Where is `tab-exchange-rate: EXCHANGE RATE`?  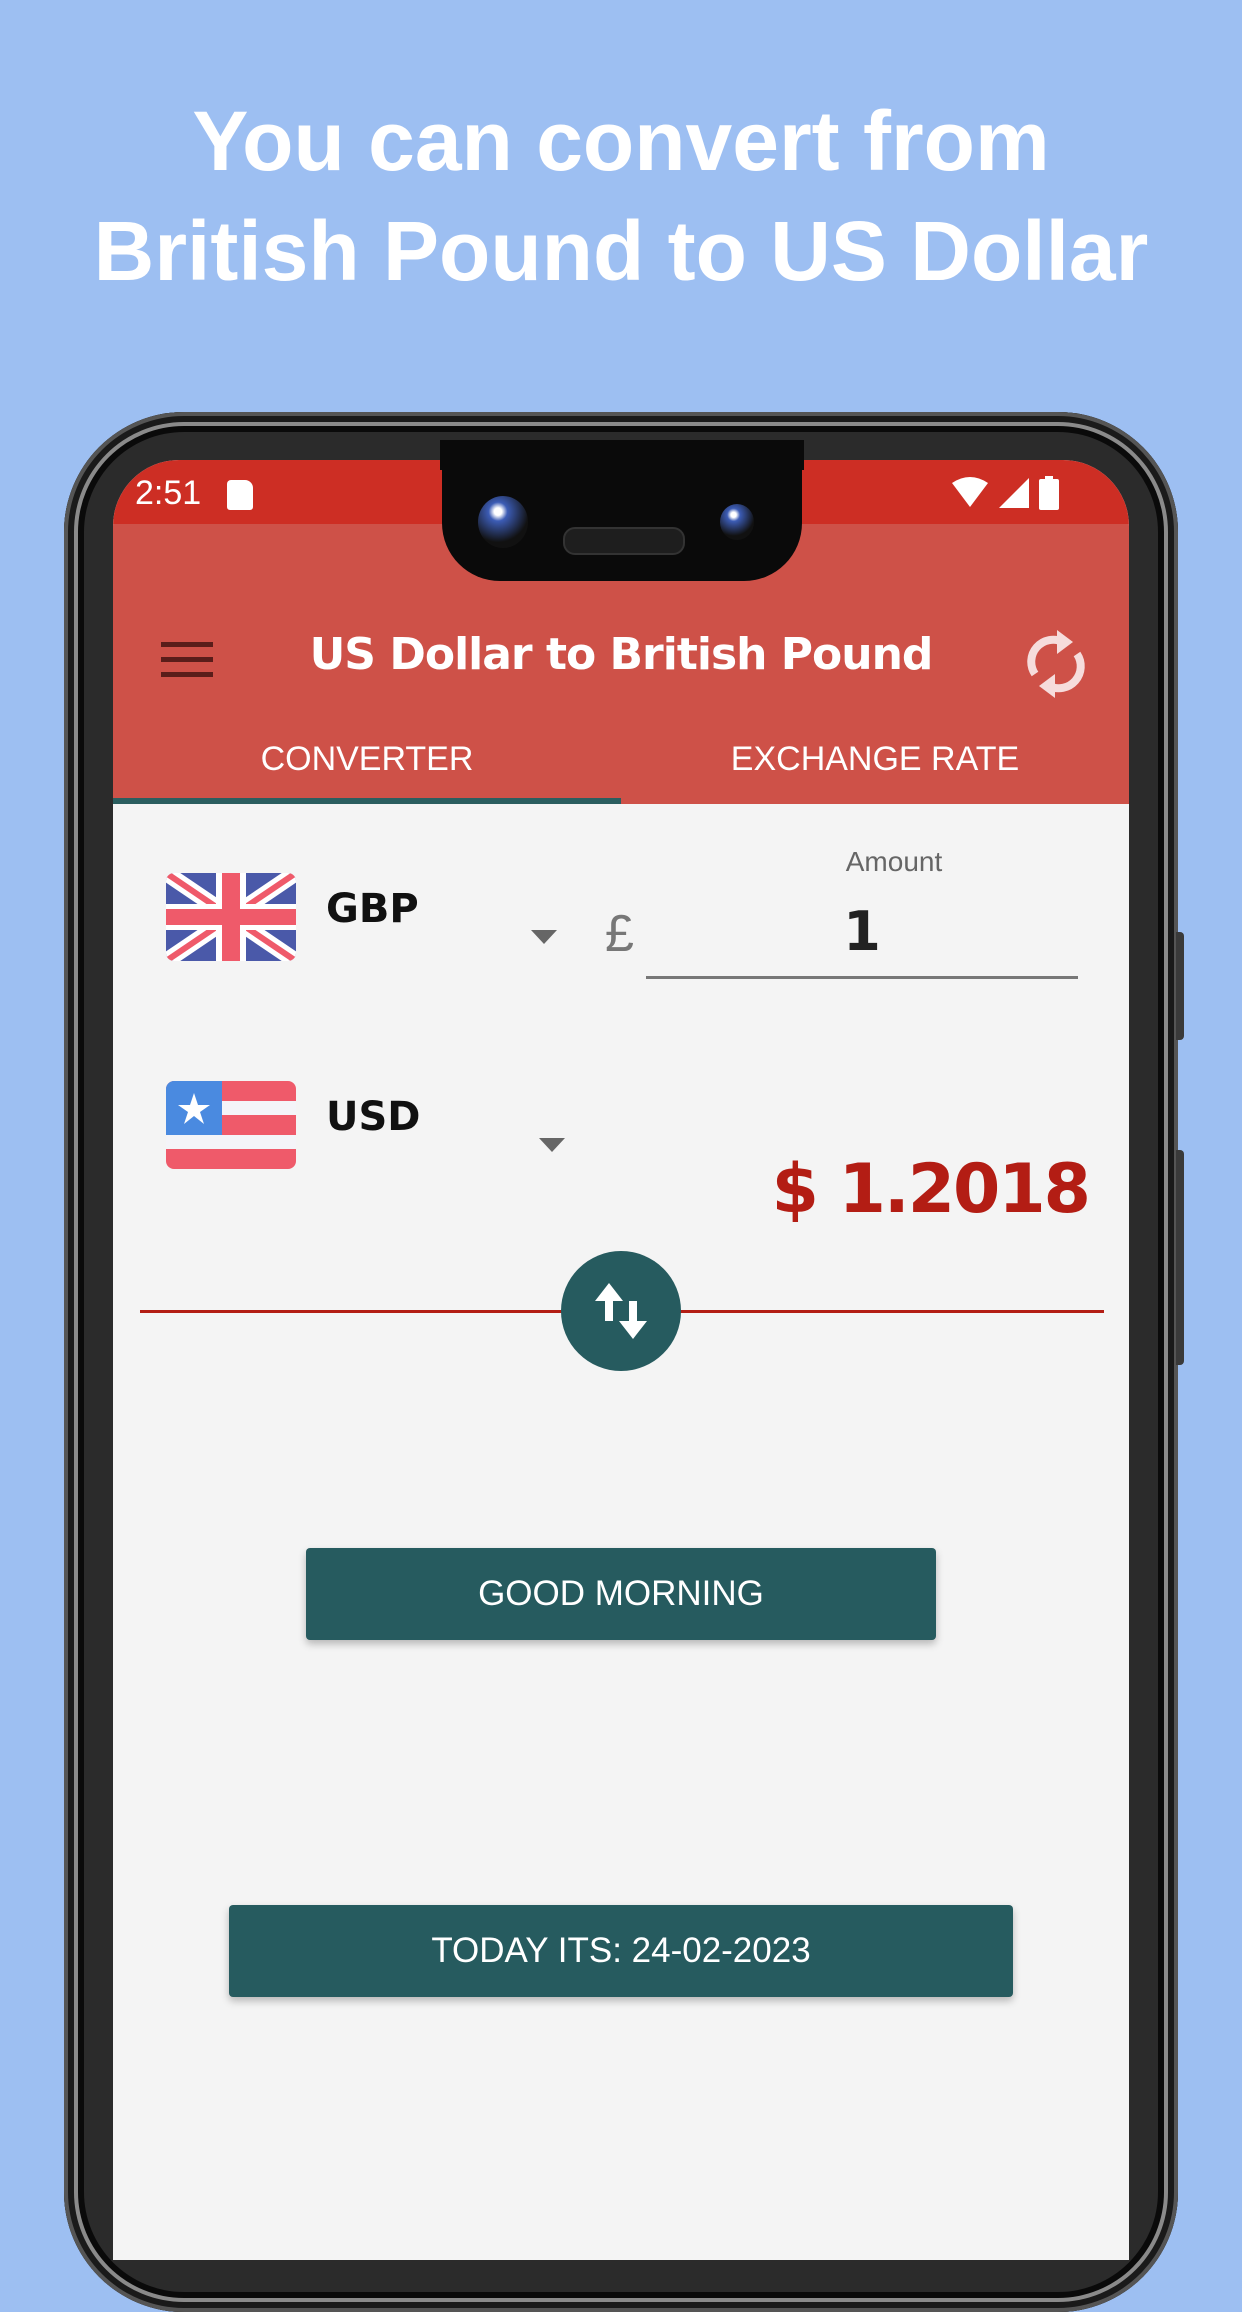 tab-exchange-rate: EXCHANGE RATE is located at coordinates (875, 762).